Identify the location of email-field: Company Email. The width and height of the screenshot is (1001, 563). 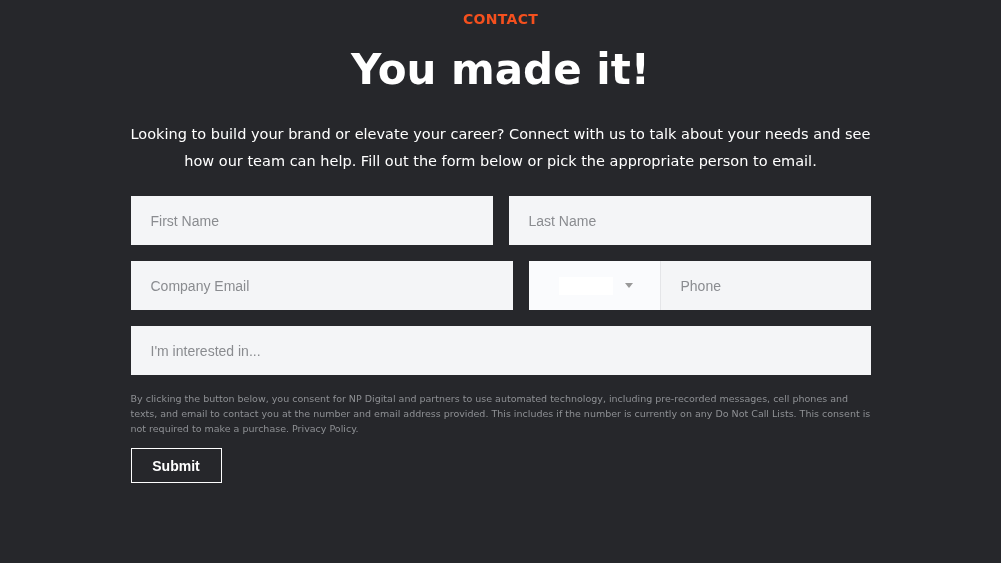
(321, 285).